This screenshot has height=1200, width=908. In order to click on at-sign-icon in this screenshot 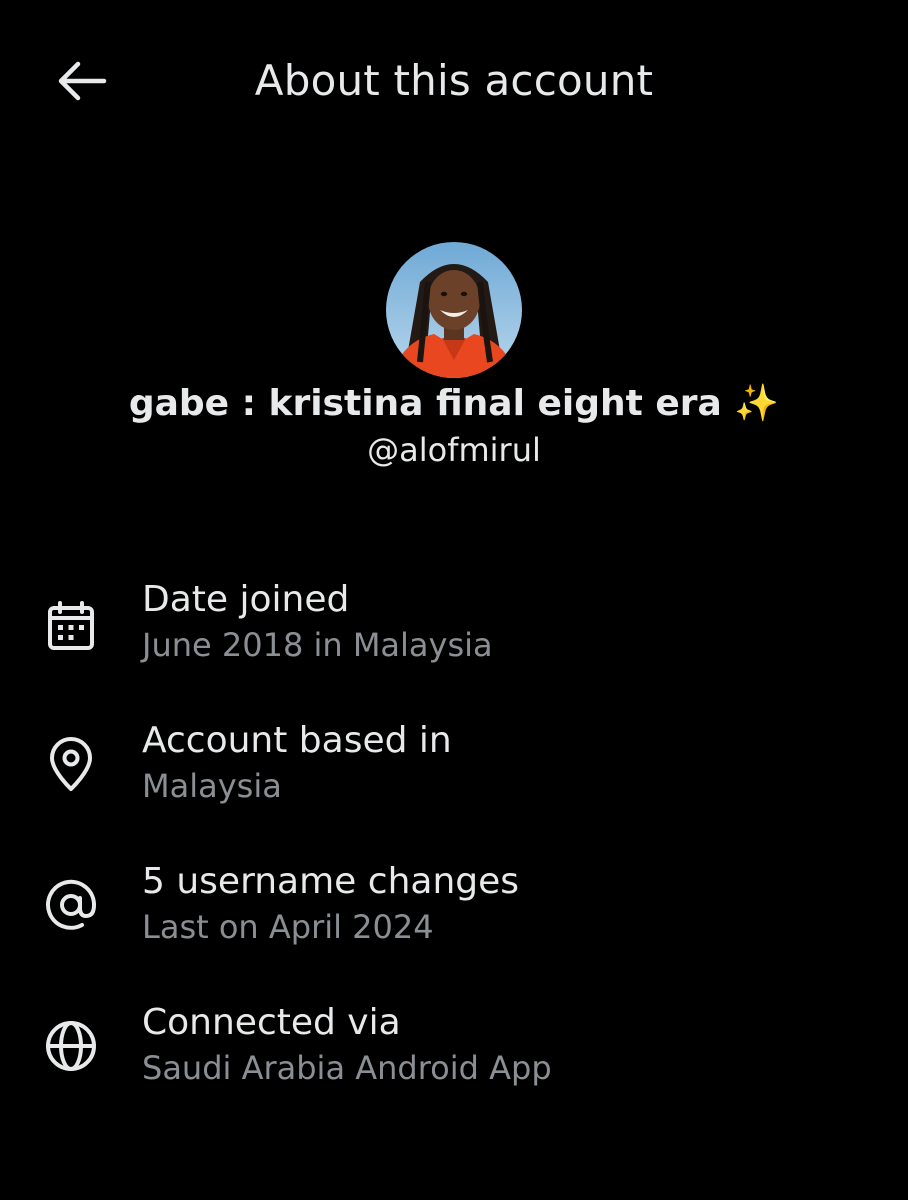, I will do `click(71, 905)`.